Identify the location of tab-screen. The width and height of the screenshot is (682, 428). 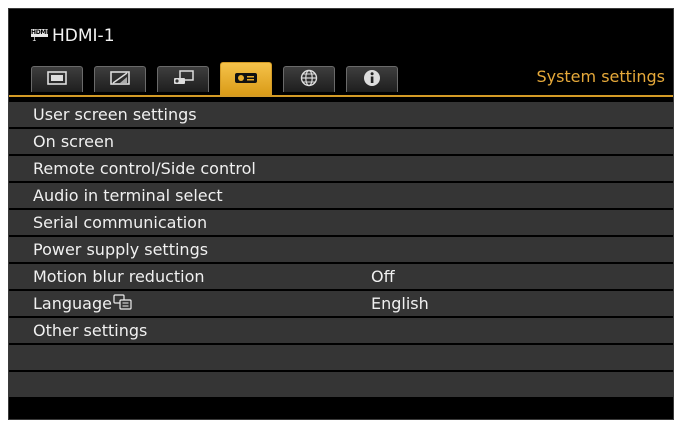
(57, 79).